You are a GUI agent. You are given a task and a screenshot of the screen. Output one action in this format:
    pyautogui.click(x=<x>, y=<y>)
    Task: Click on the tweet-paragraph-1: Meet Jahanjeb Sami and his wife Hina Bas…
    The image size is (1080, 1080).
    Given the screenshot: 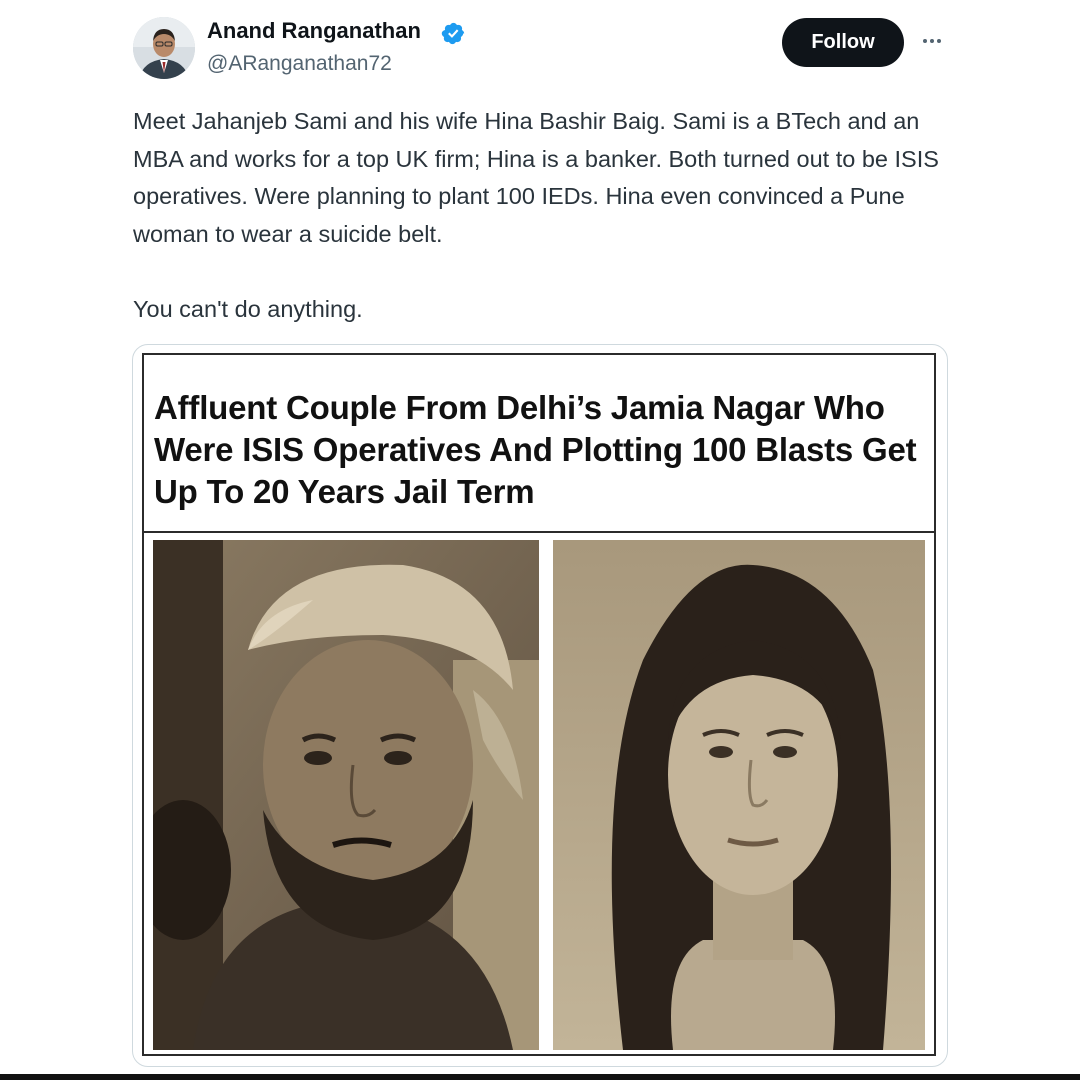 What is the action you would take?
    pyautogui.click(x=536, y=177)
    